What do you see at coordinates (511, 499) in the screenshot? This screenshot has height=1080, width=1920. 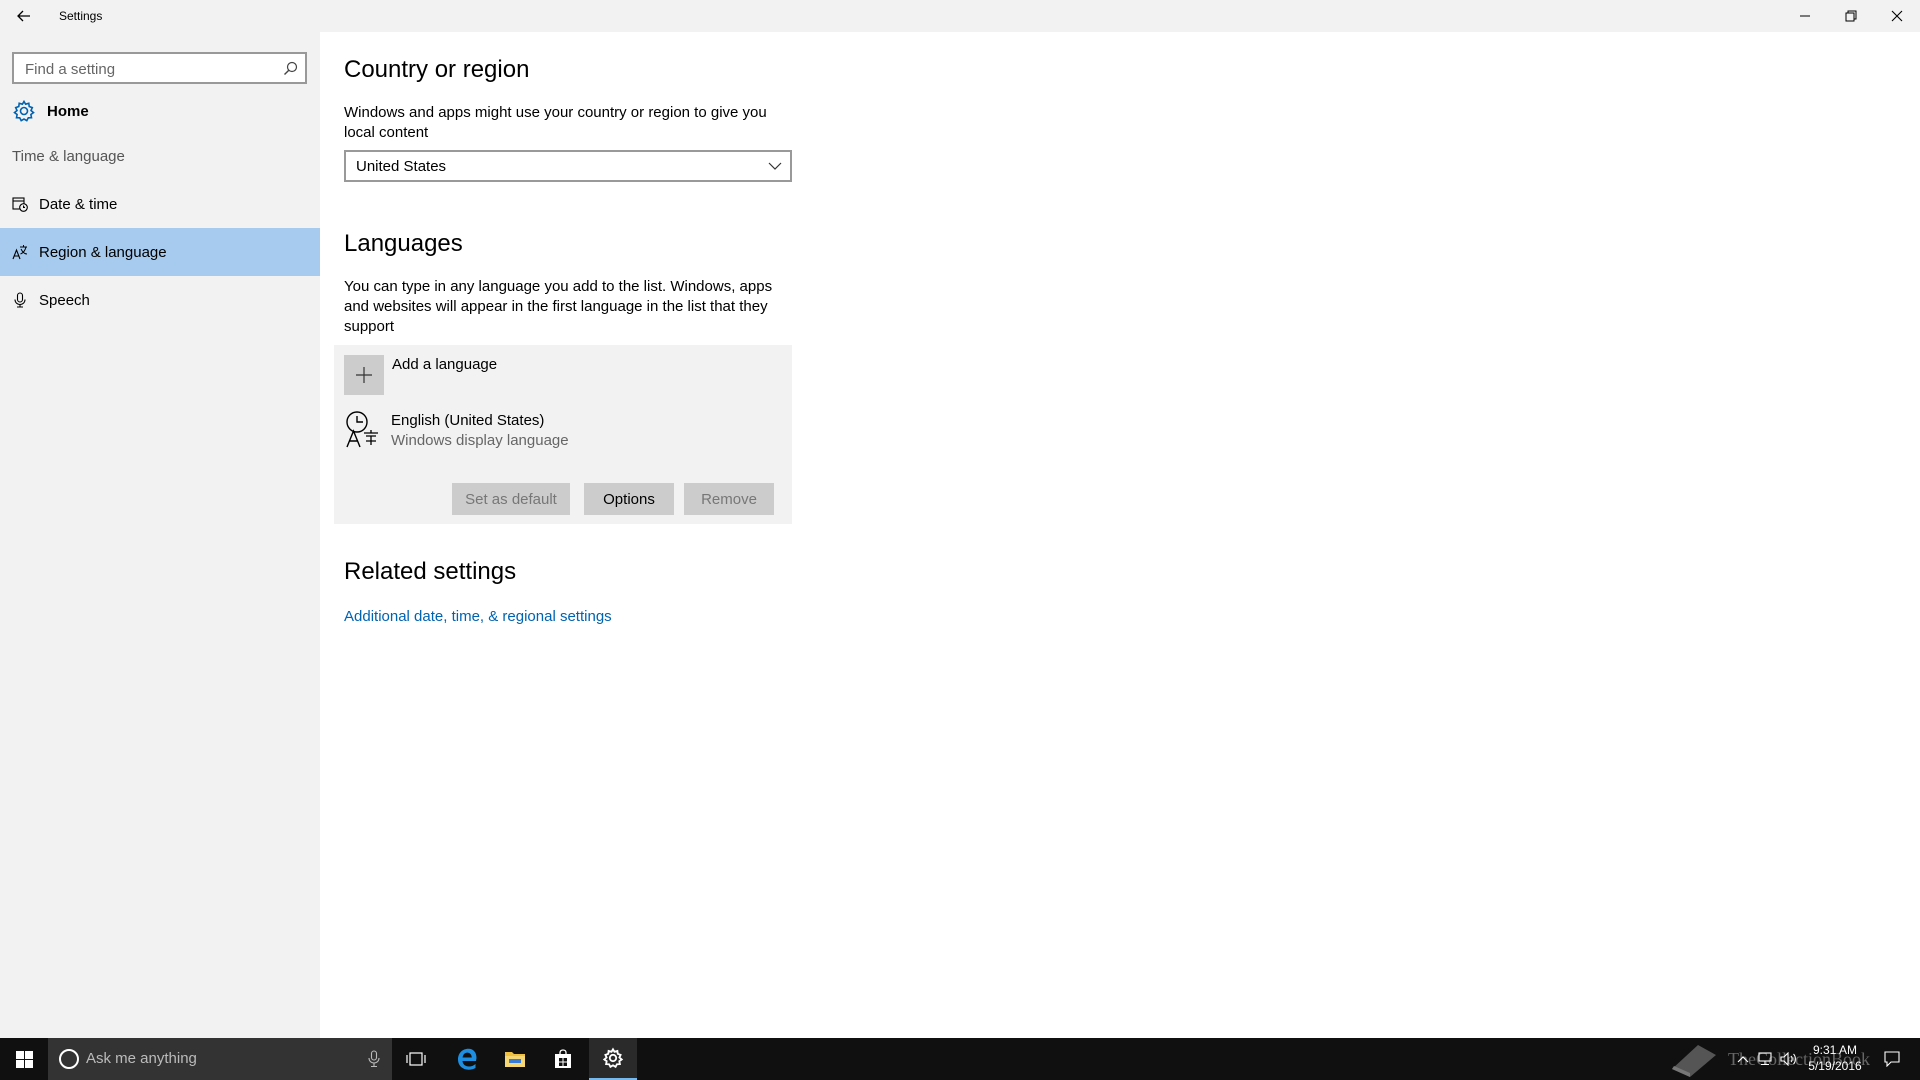 I see `set-as-default-button: Set as default` at bounding box center [511, 499].